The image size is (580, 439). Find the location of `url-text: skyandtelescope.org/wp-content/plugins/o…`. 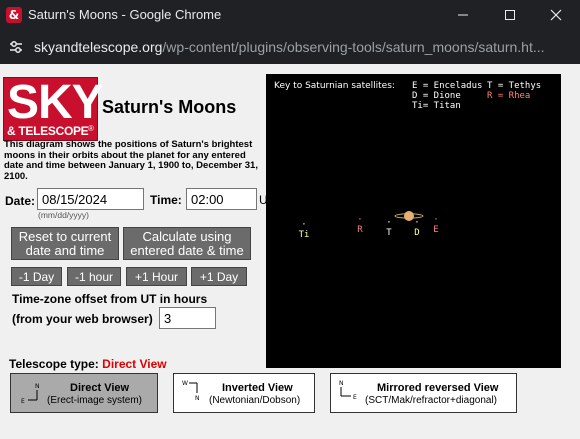

url-text: skyandtelescope.org/wp-content/plugins/o… is located at coordinates (304, 47).